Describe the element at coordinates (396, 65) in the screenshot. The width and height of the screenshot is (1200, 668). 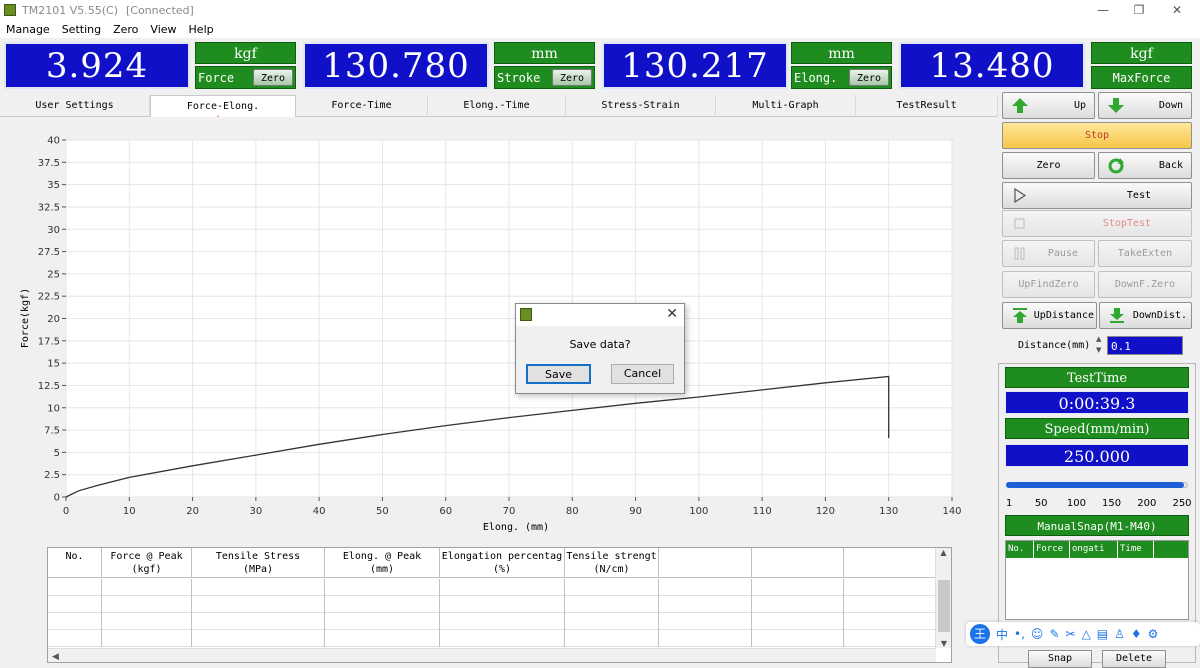
I see `stroke-readout: 130.780` at that location.